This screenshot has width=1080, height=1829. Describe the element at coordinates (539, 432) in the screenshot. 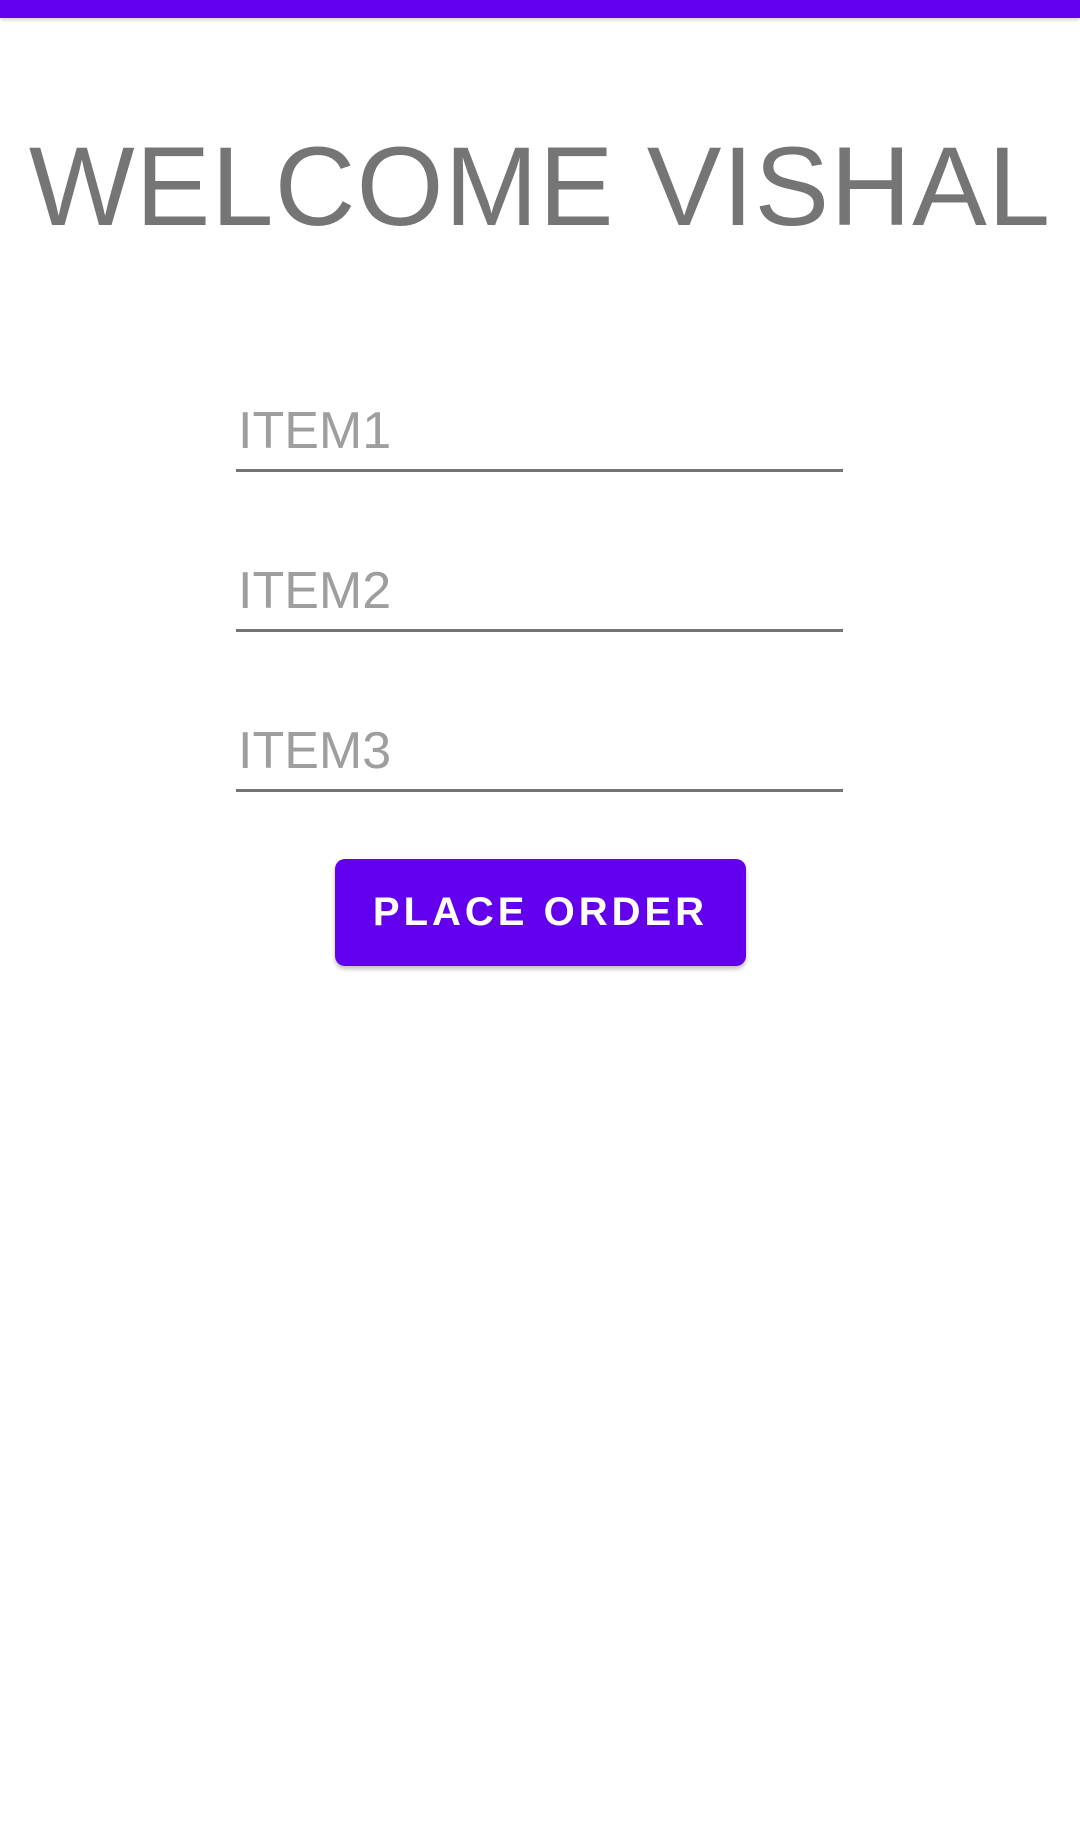

I see `item1-input` at that location.